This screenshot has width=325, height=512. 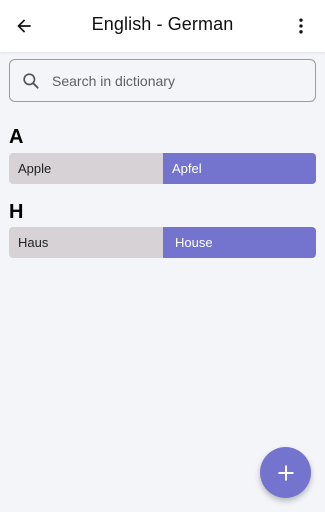 I want to click on overflow-menu-button, so click(x=301, y=26).